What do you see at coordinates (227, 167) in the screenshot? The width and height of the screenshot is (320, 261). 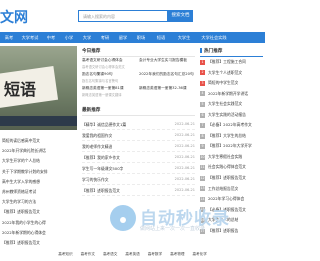 I see `hot-title-link: 社会实践心得体会范文` at bounding box center [227, 167].